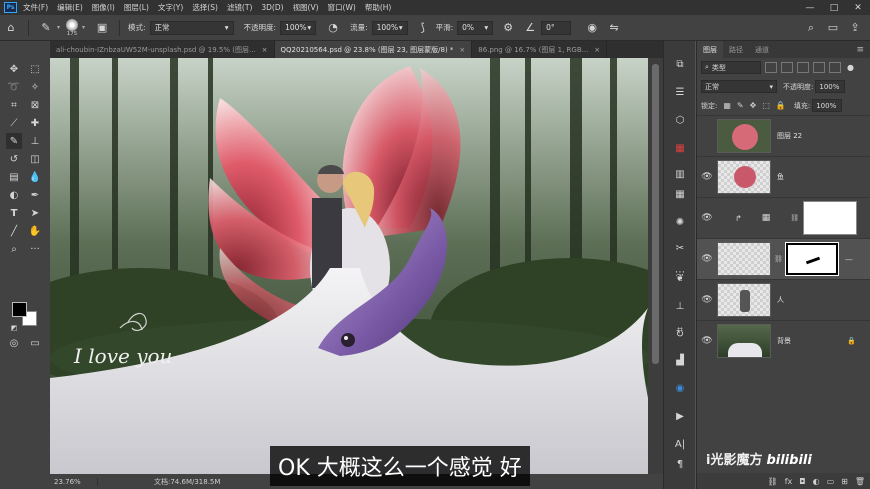 The height and width of the screenshot is (489, 870). I want to click on type-tool-icon: T, so click(14, 213).